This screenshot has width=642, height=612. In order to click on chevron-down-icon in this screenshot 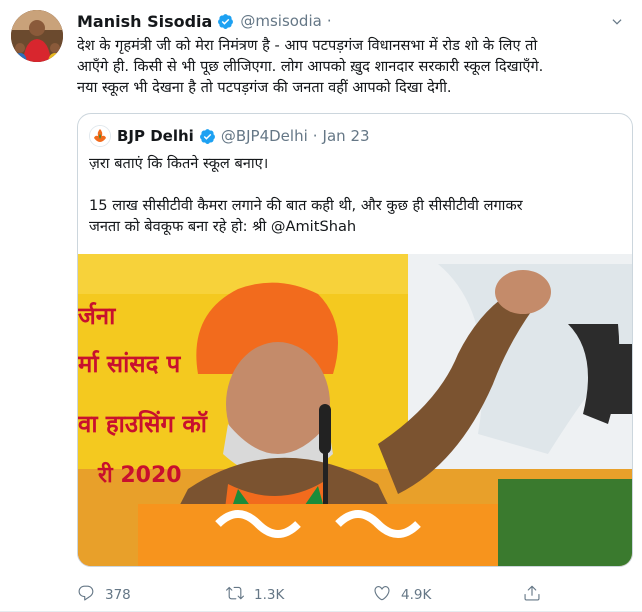, I will do `click(617, 22)`.